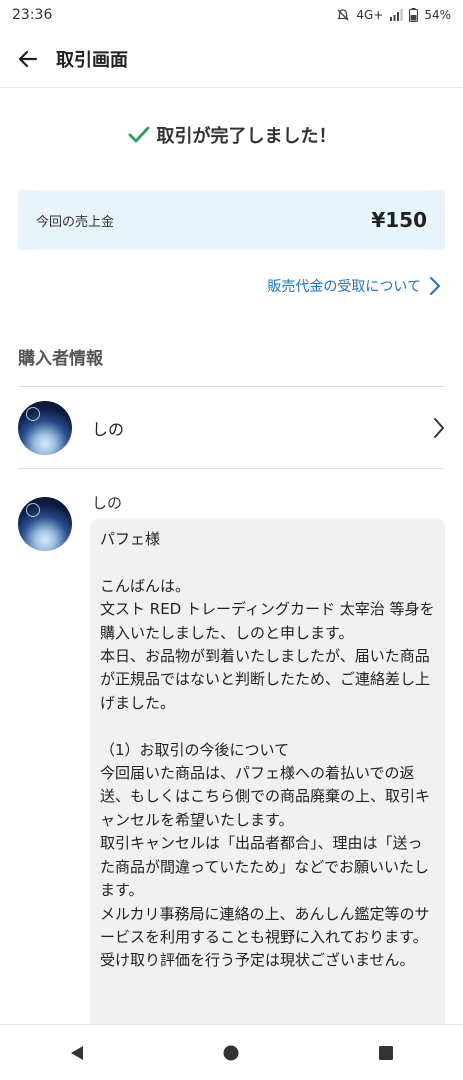 This screenshot has width=463, height=1080. I want to click on nav-recents-icon, so click(386, 1053).